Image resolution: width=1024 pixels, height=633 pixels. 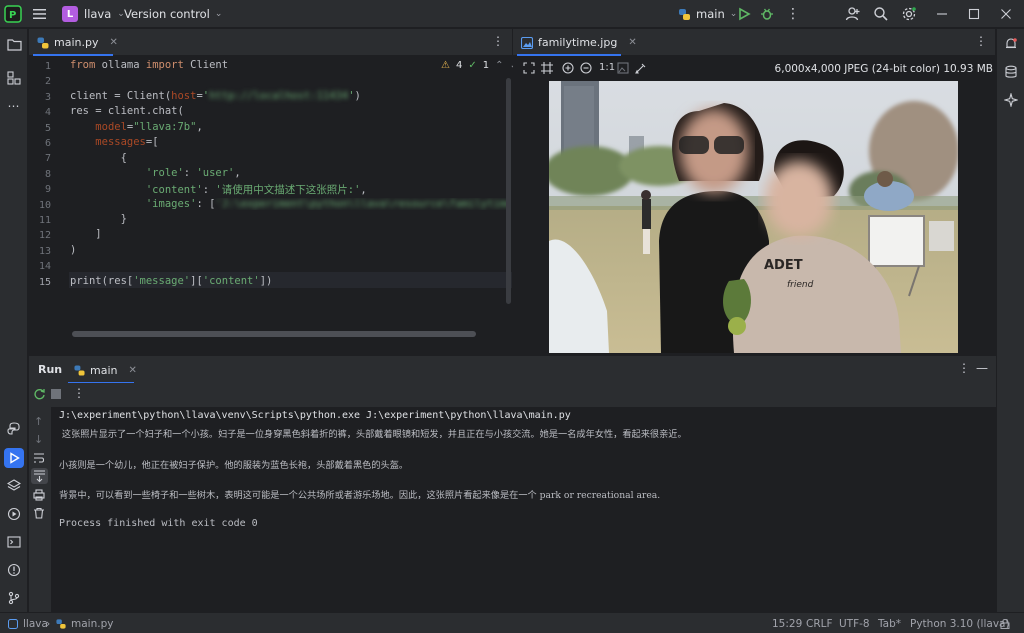 What do you see at coordinates (512, 369) in the screenshot?
I see `run-panel-header: Run main ✕ ⋮ —` at bounding box center [512, 369].